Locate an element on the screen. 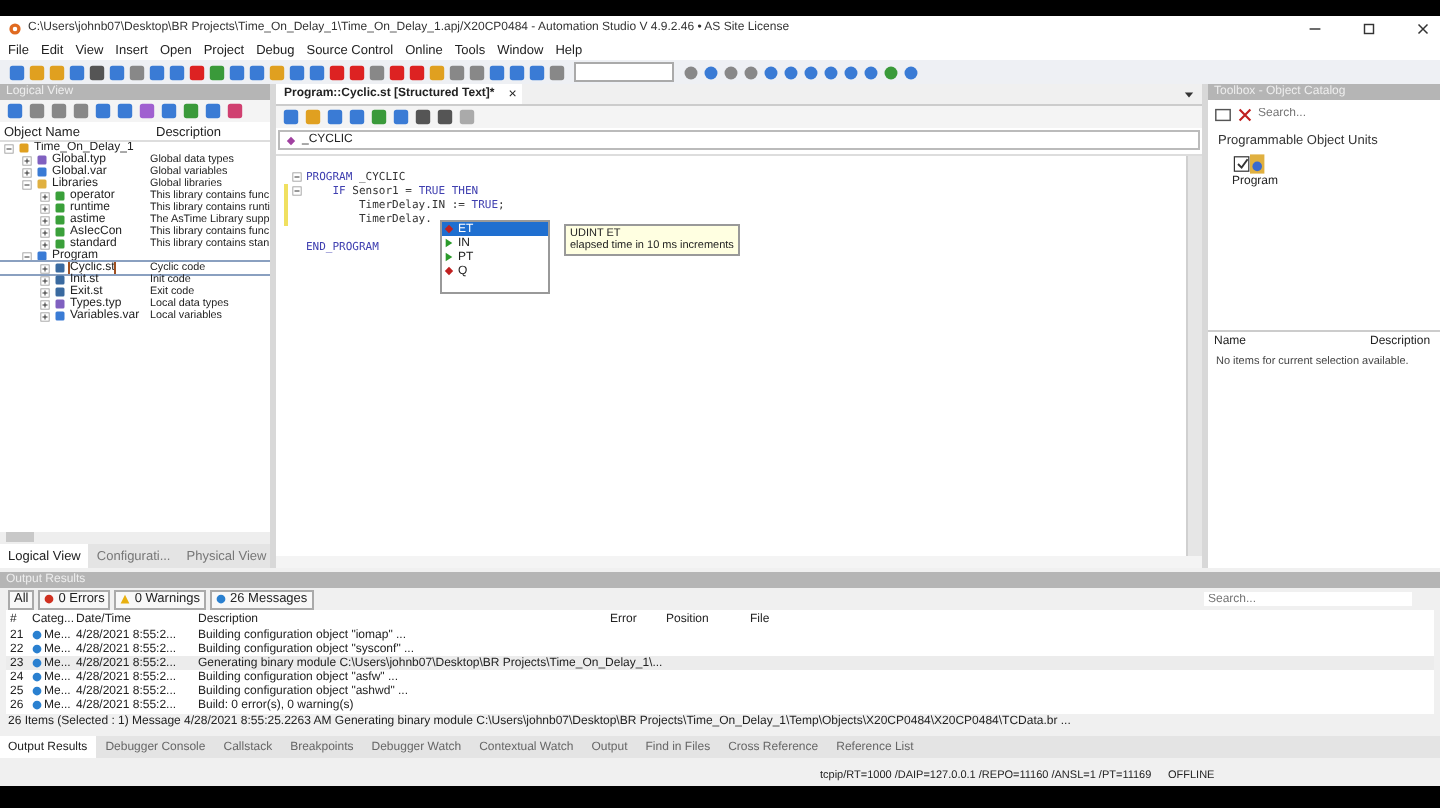 The image size is (1440, 808). restore-icon is located at coordinates (1369, 28).